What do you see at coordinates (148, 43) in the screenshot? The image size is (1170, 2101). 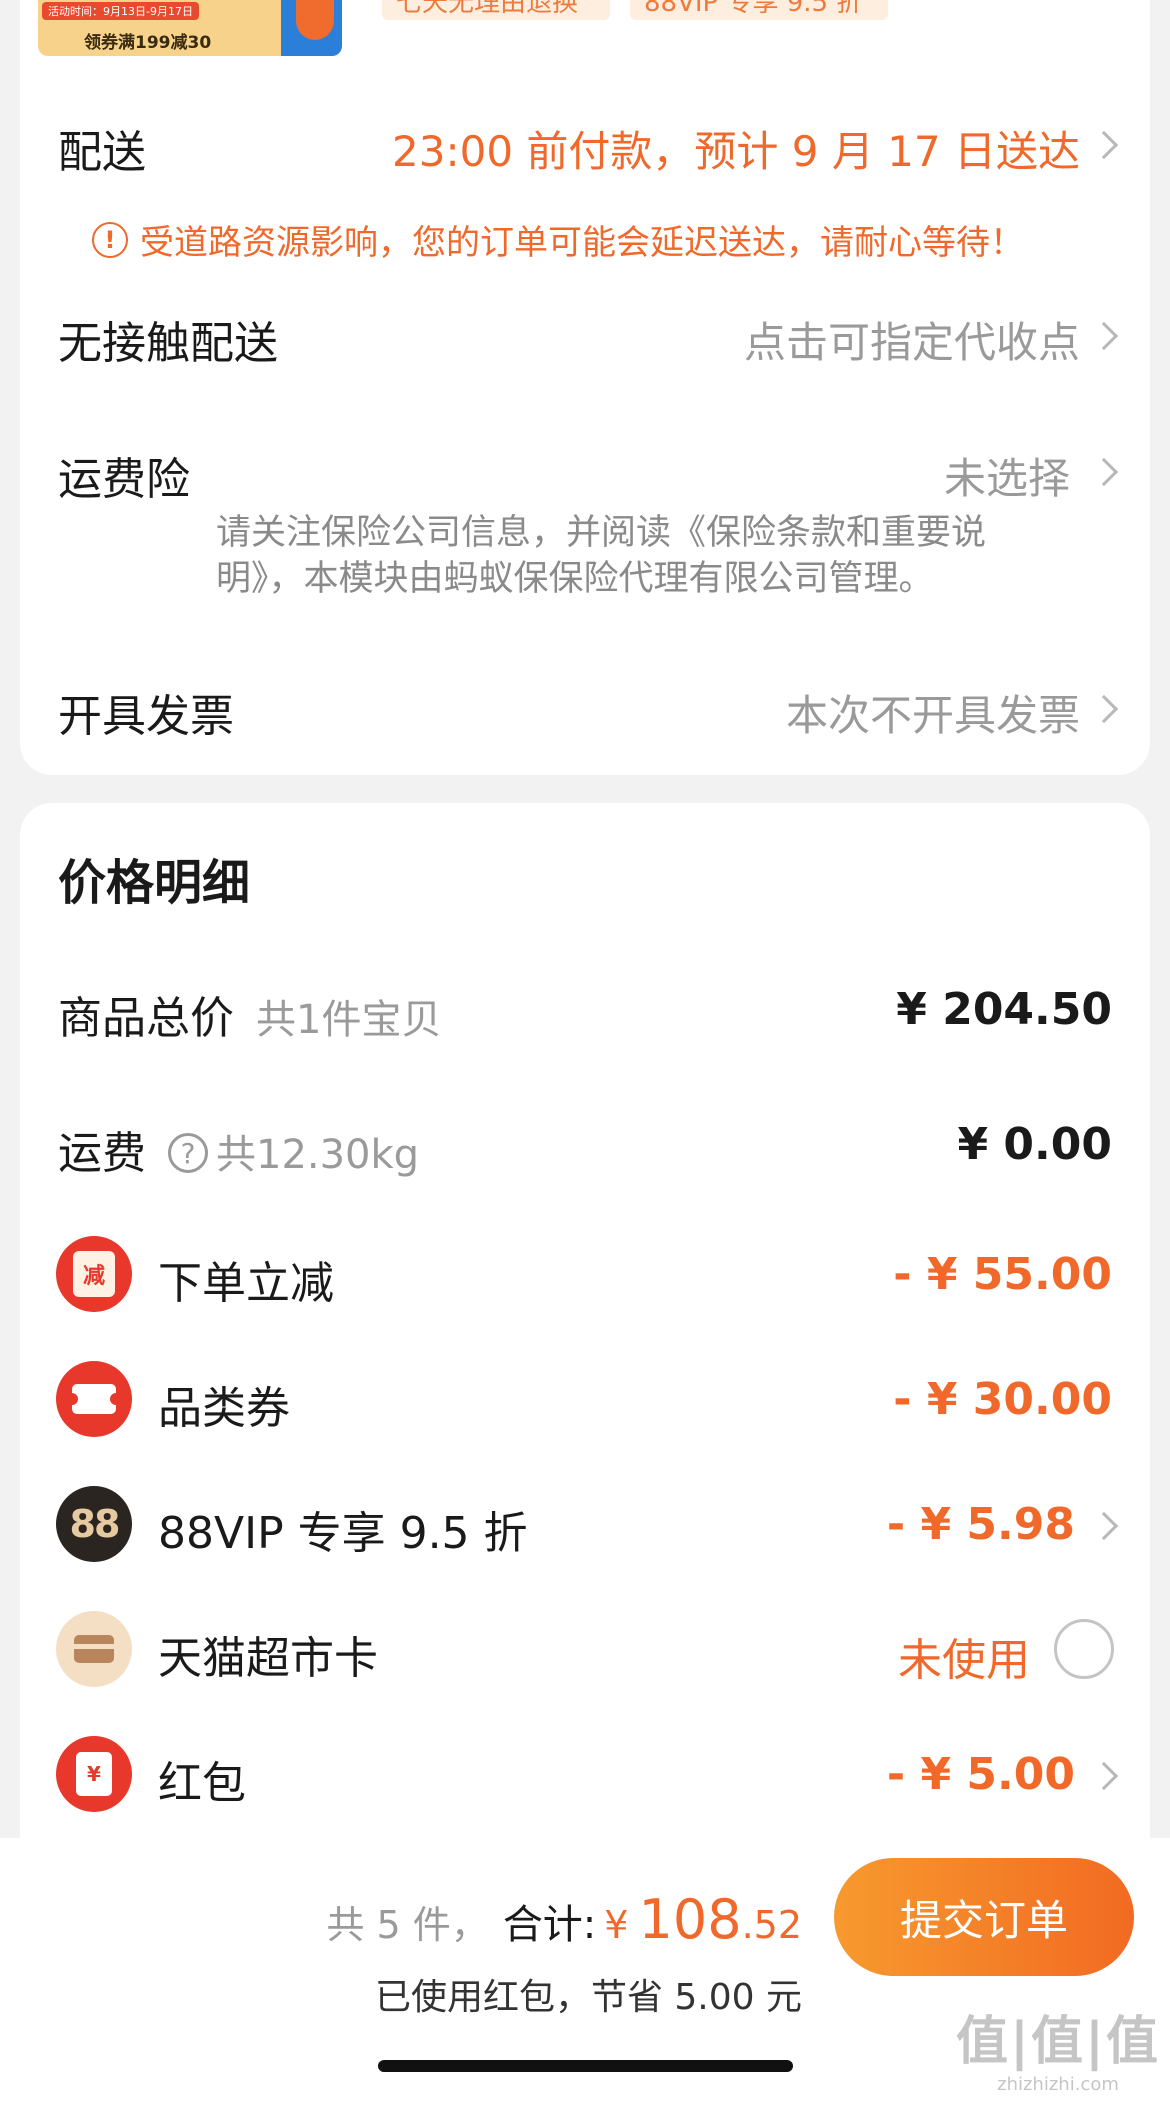 I see `promo-coupon-text: 领券满199减30` at bounding box center [148, 43].